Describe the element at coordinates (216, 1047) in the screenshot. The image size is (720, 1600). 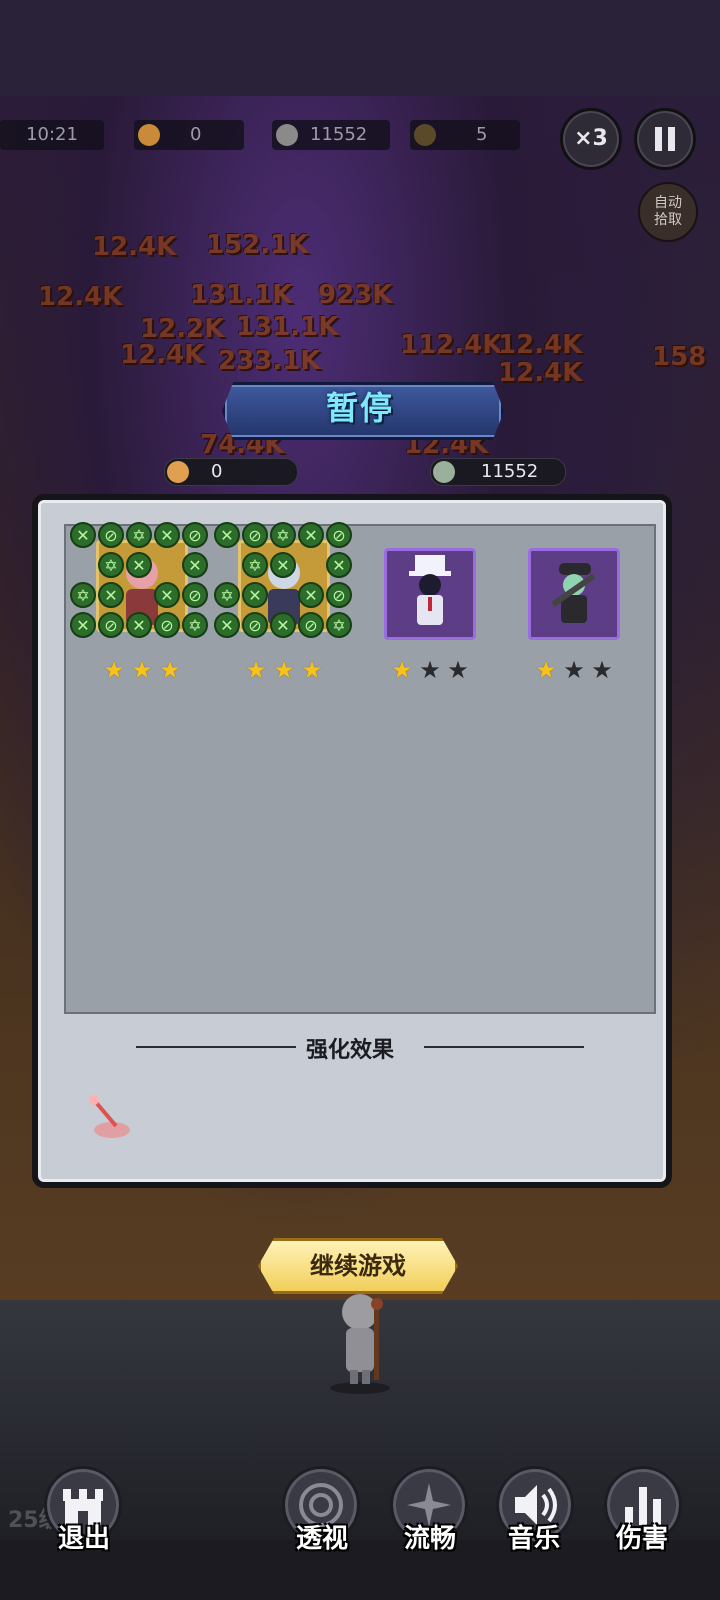
I see `divider-left` at that location.